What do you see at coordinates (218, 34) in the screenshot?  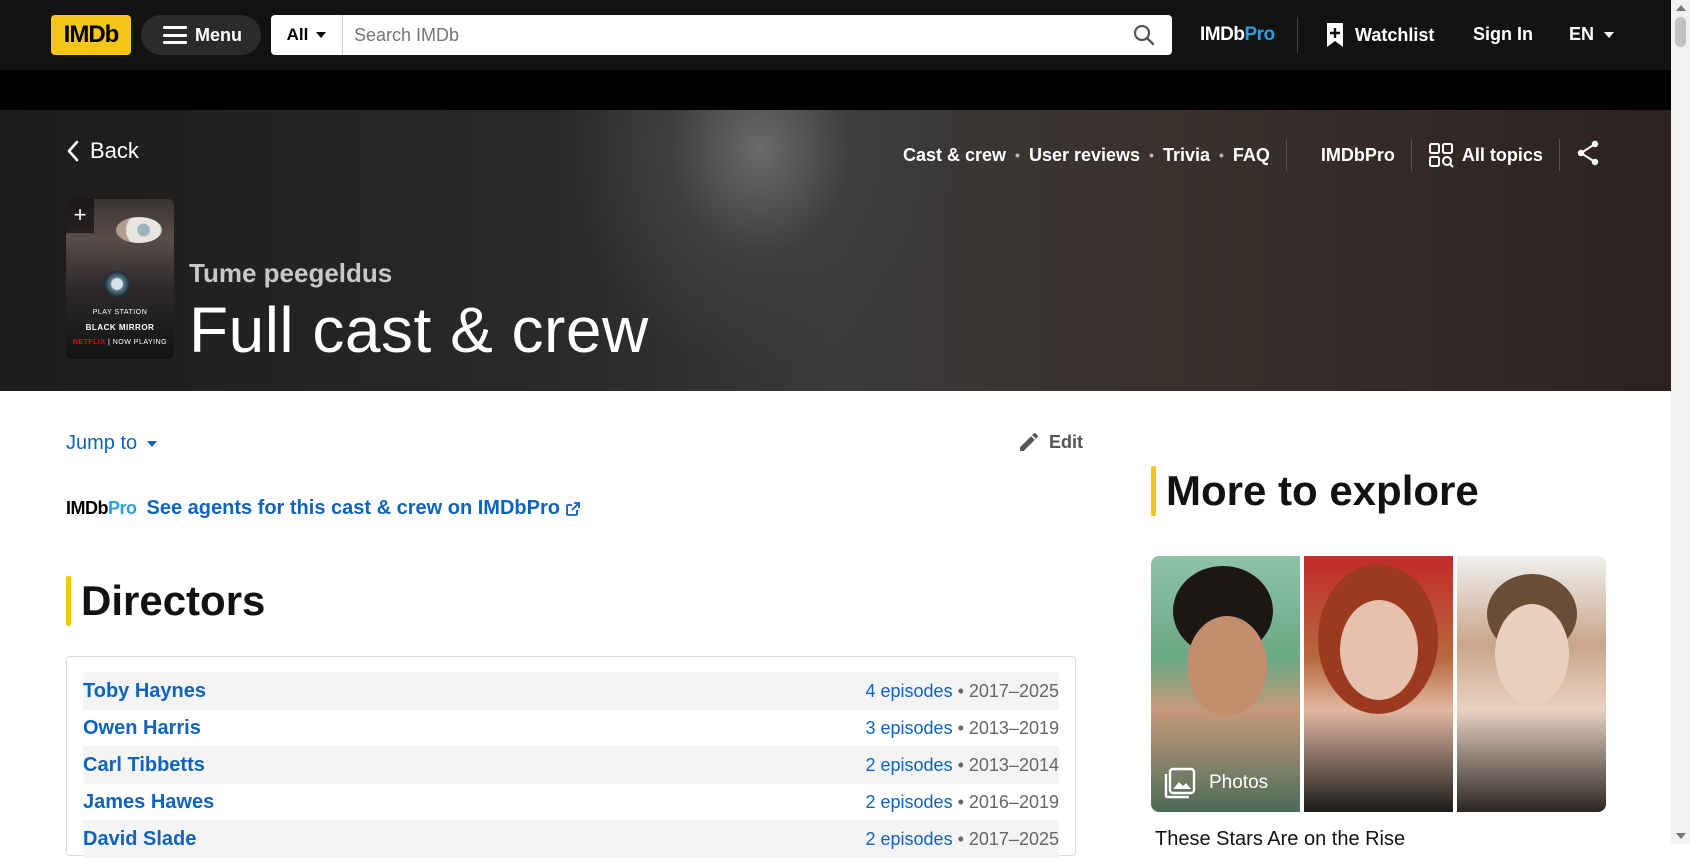 I see `menu-label: Menu` at bounding box center [218, 34].